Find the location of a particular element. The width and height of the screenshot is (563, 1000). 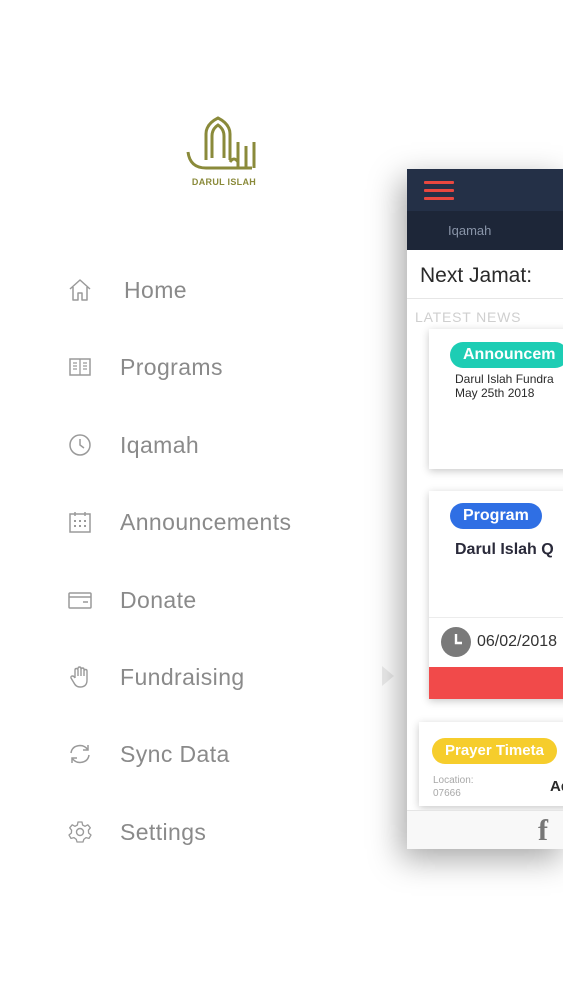

card-divider is located at coordinates (496, 617).